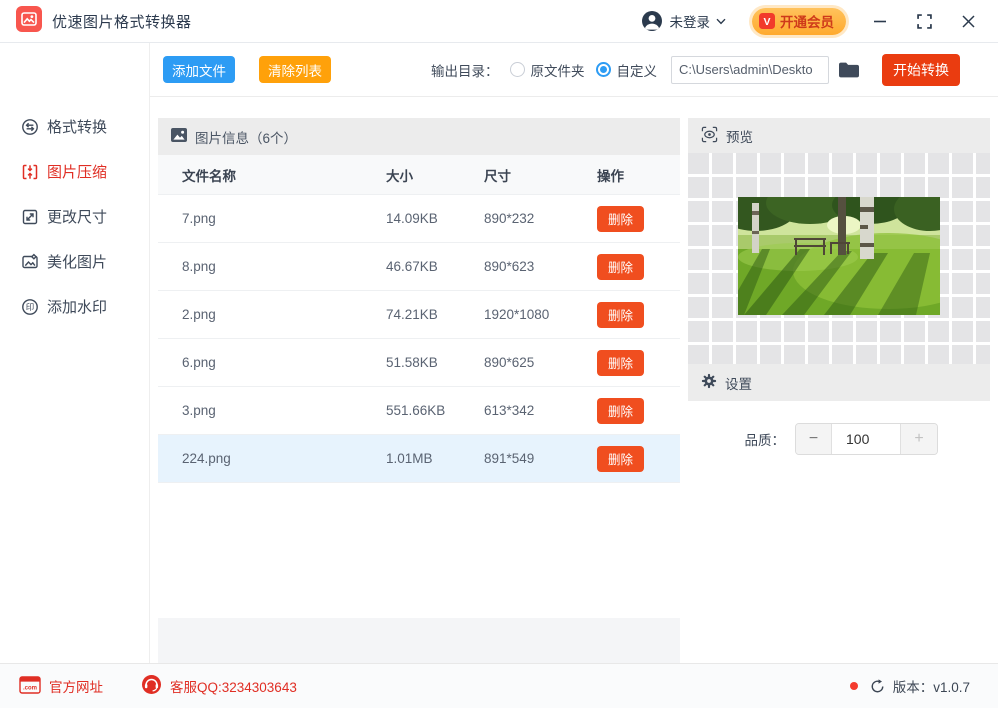 The width and height of the screenshot is (998, 708). What do you see at coordinates (626, 70) in the screenshot?
I see `radio-option-custom: 自定义` at bounding box center [626, 70].